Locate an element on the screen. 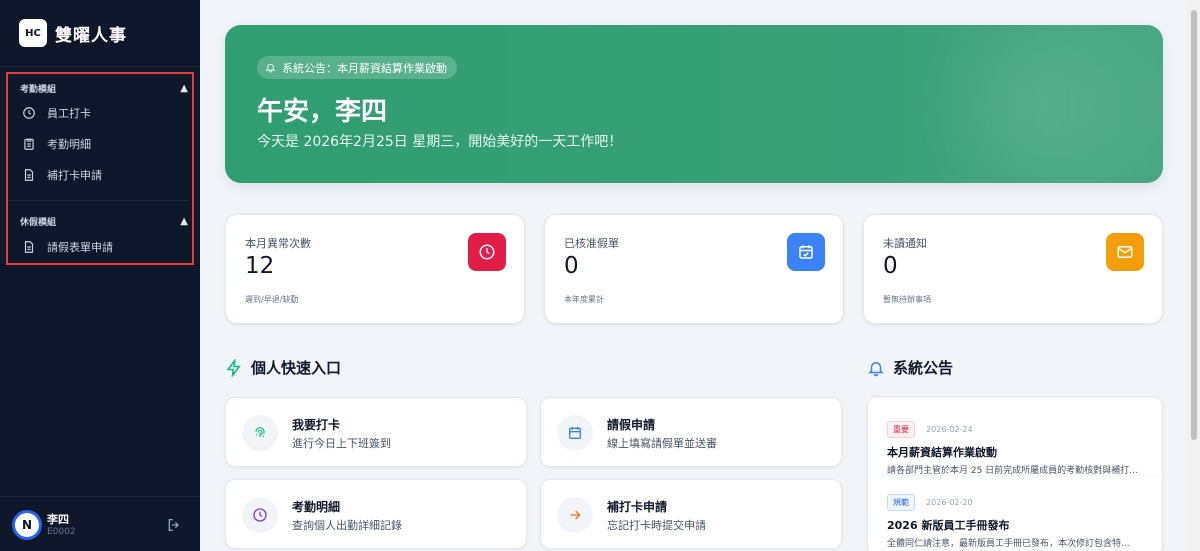  announcement-date: 2026-02-20 is located at coordinates (949, 502).